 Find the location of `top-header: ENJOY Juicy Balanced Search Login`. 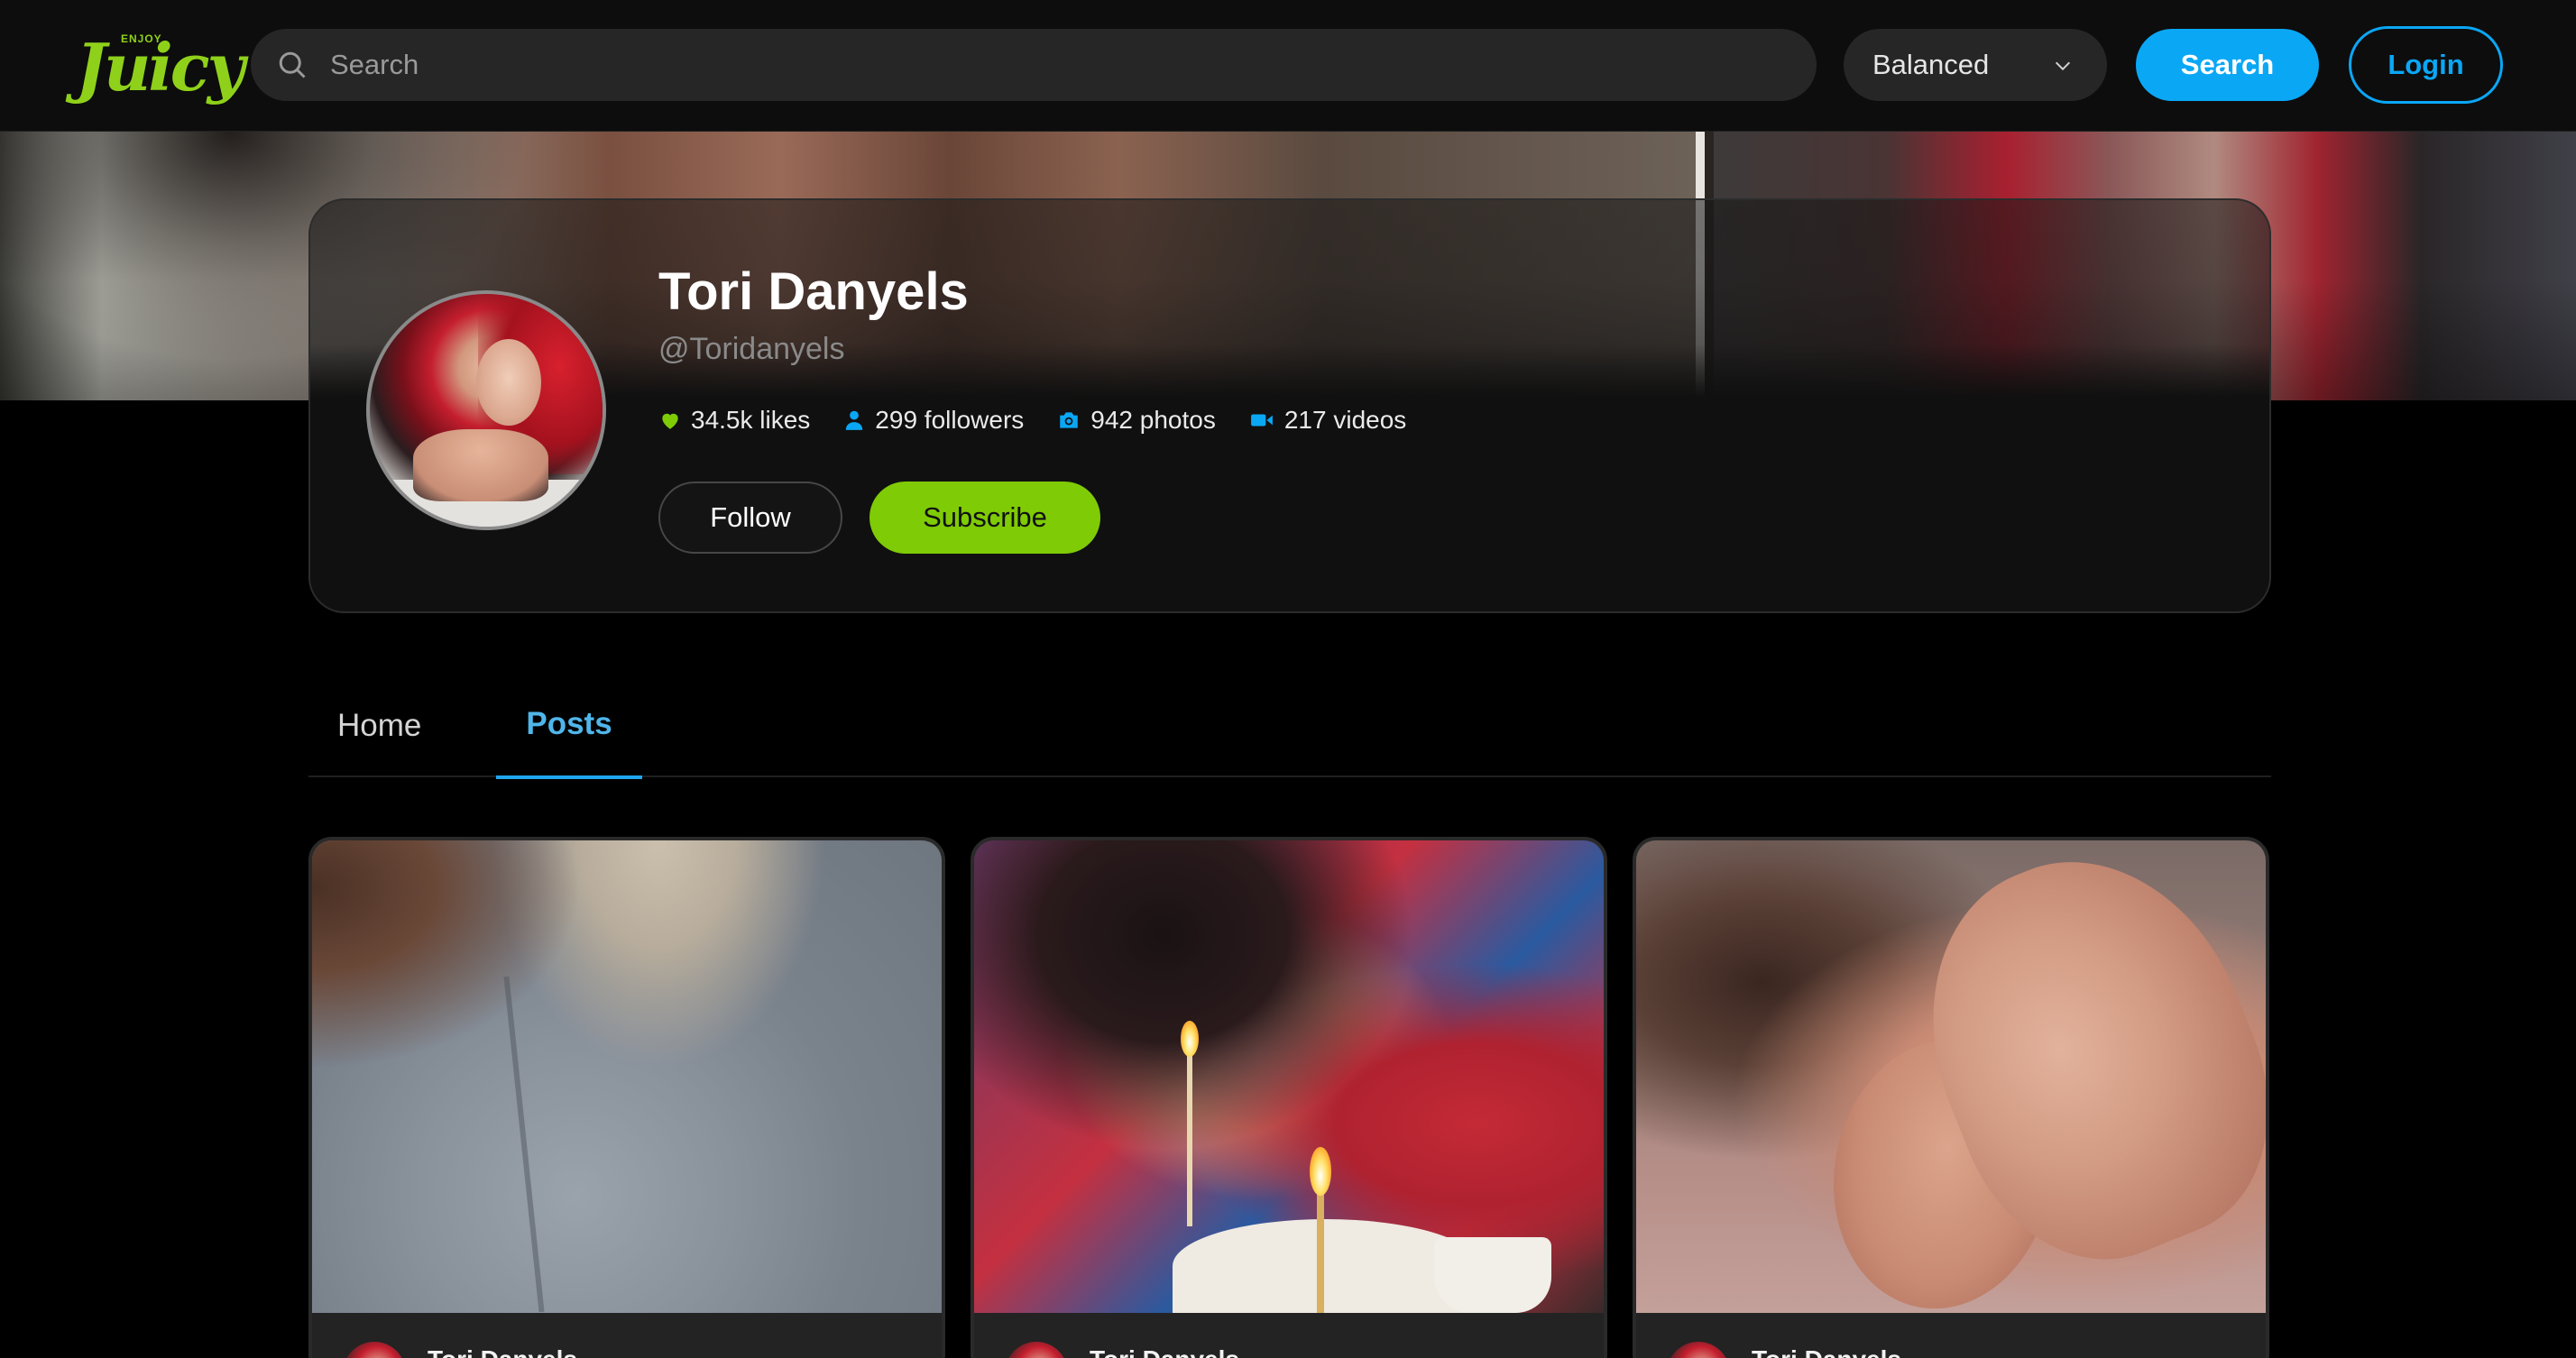

top-header: ENJOY Juicy Balanced Search Login is located at coordinates (1288, 66).